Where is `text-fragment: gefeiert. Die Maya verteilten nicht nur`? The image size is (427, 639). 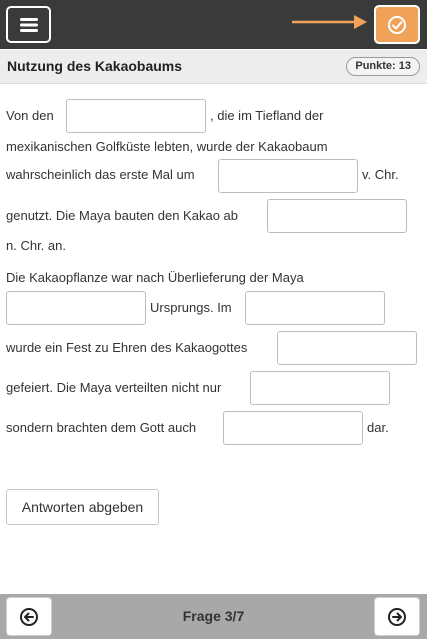
text-fragment: gefeiert. Die Maya verteilten nicht nur is located at coordinates (114, 387).